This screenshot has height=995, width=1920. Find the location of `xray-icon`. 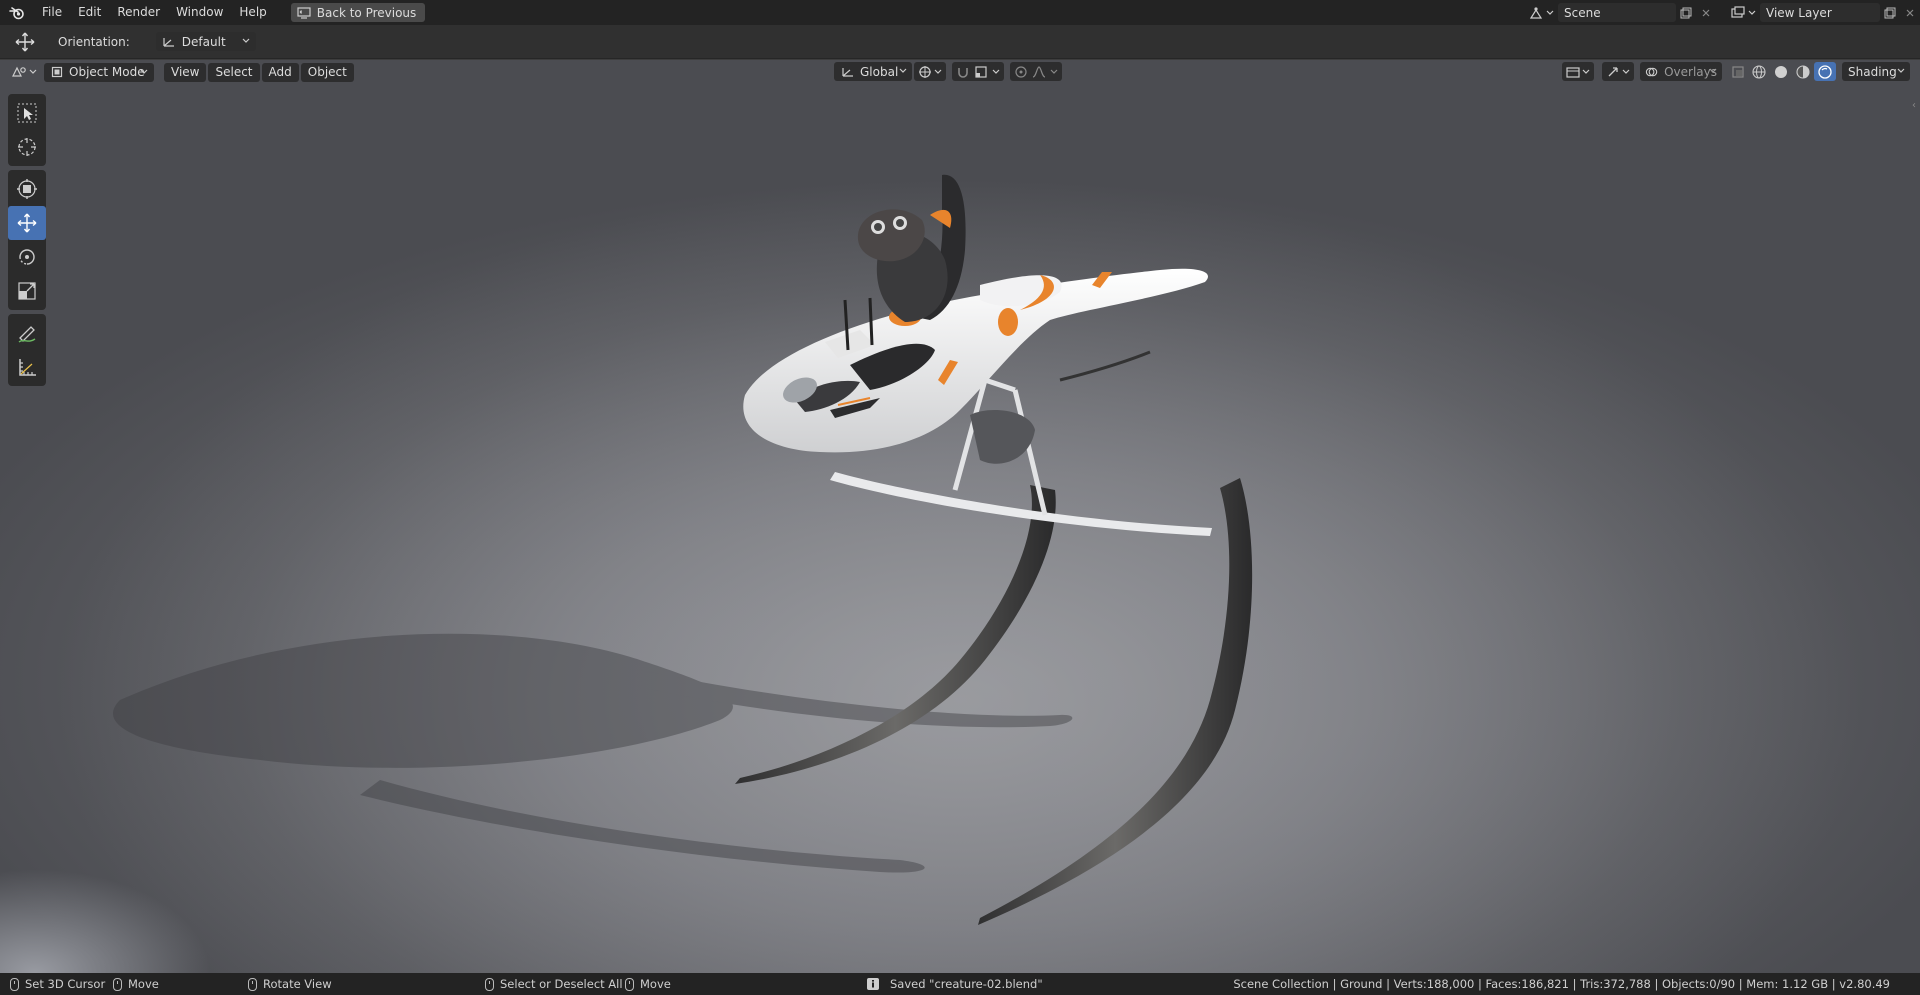

xray-icon is located at coordinates (1738, 71).